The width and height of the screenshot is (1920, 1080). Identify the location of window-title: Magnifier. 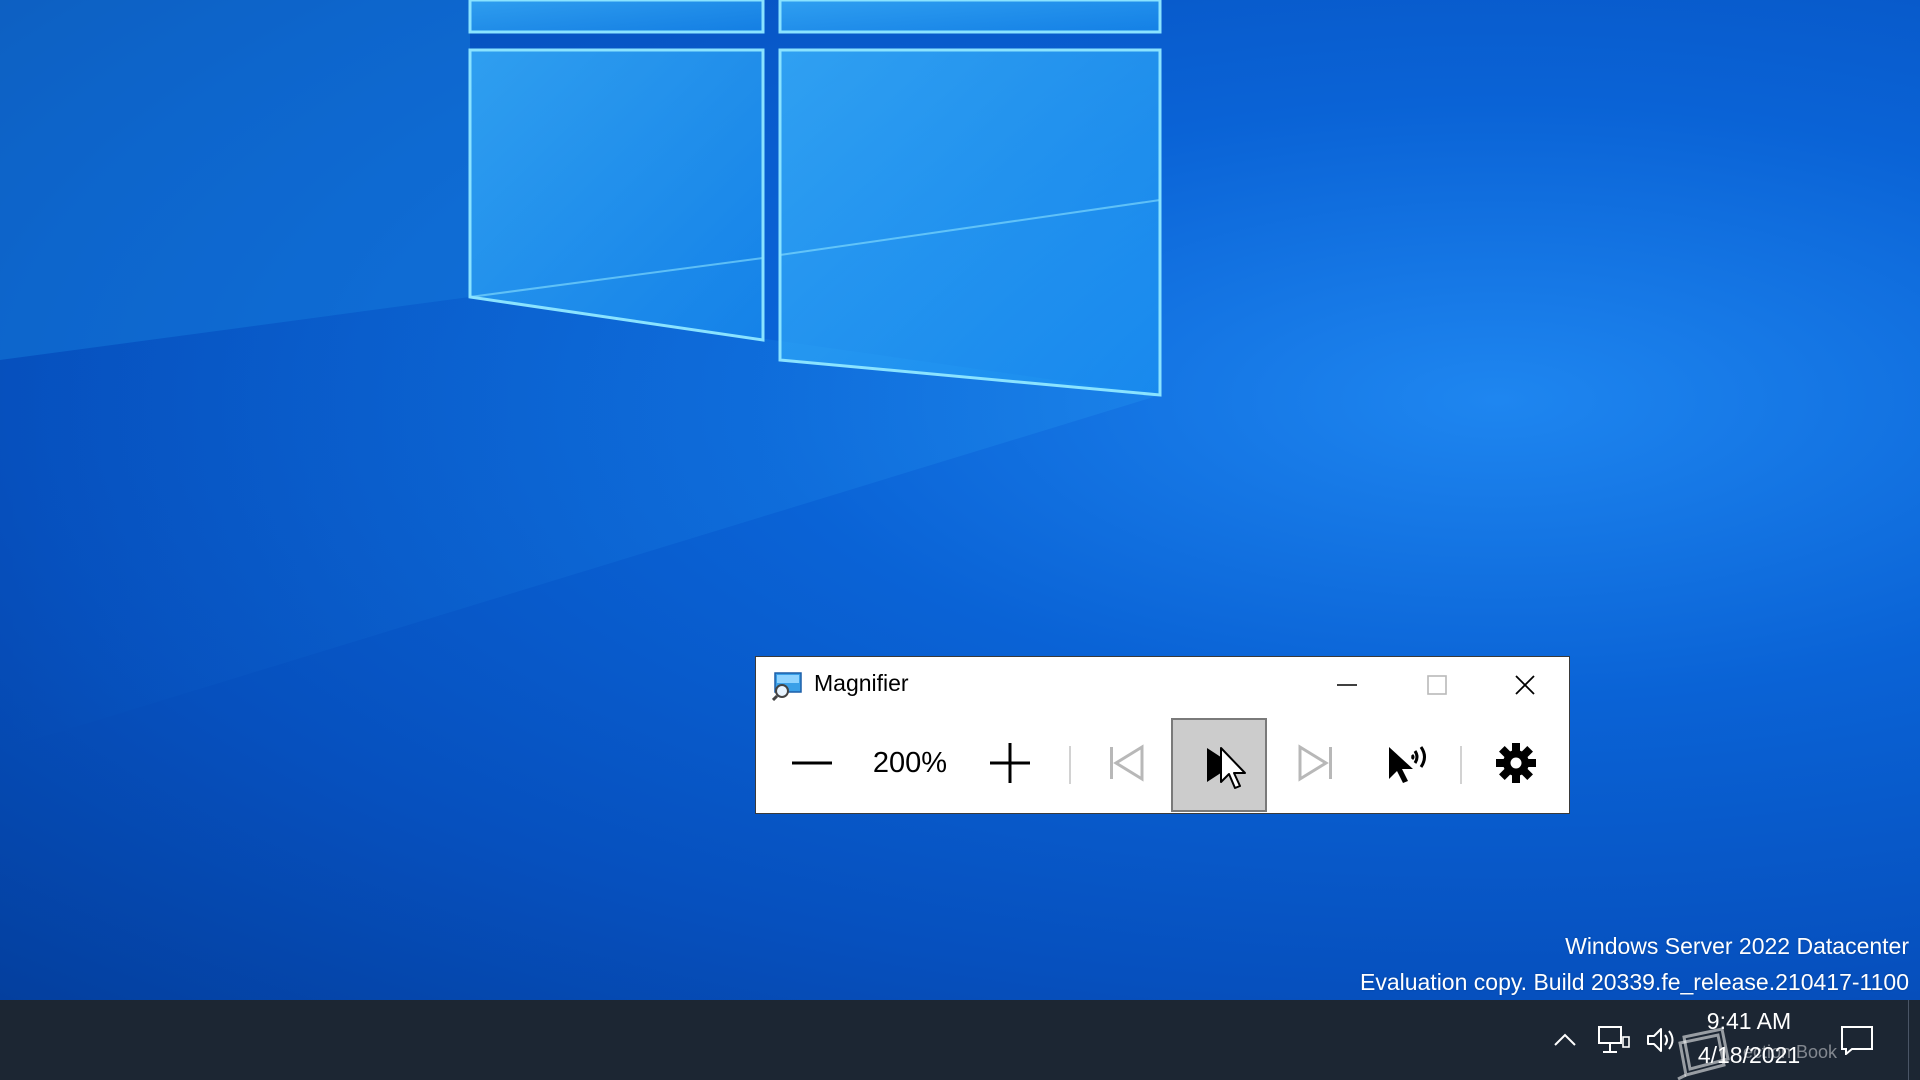
(861, 683).